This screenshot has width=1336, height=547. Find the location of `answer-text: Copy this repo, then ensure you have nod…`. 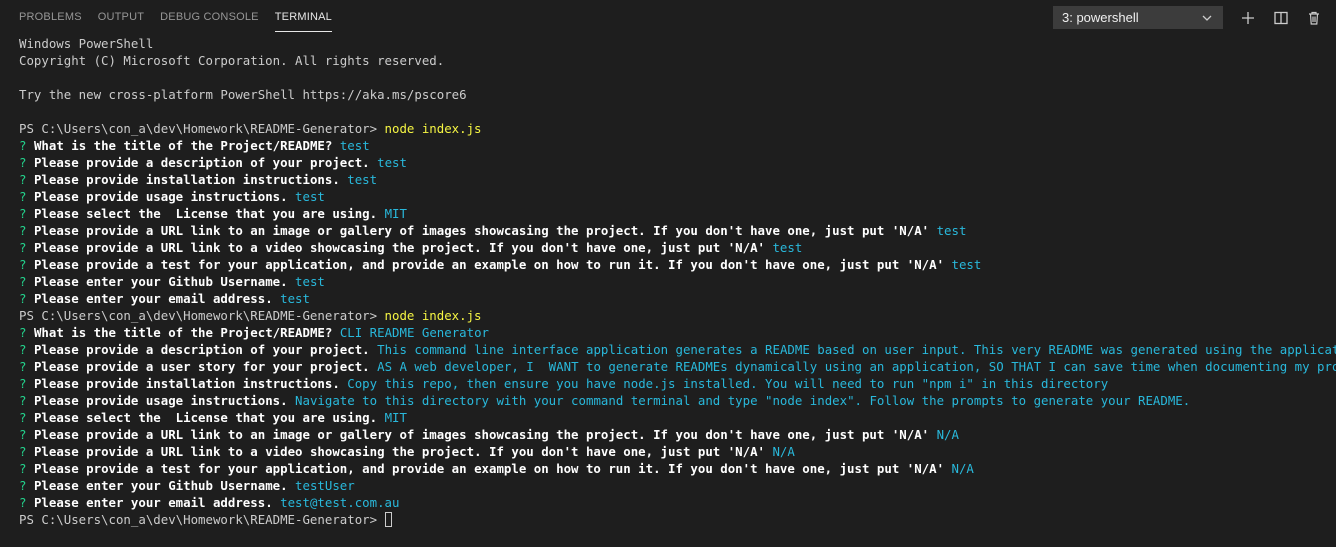

answer-text: Copy this repo, then ensure you have nod… is located at coordinates (728, 383).